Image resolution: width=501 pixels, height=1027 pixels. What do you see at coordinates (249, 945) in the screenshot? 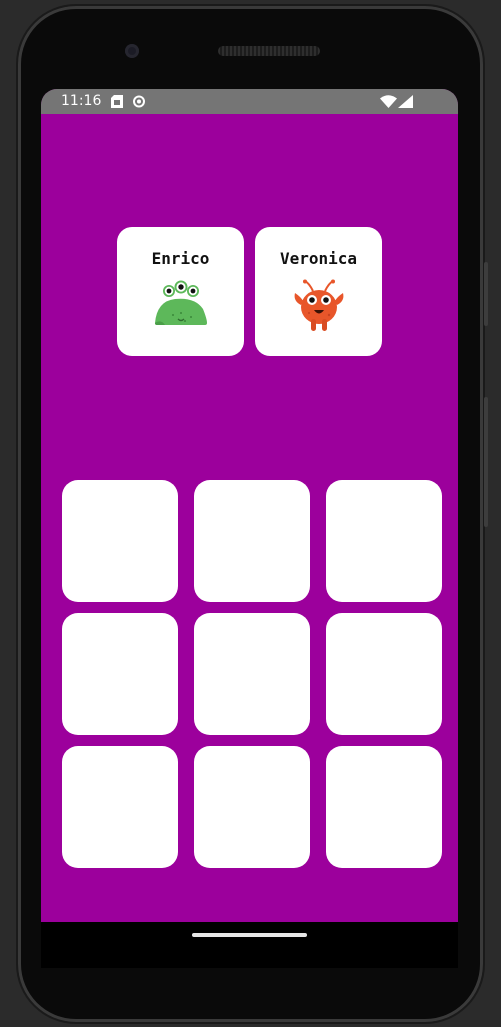
I see `navigation-bar` at bounding box center [249, 945].